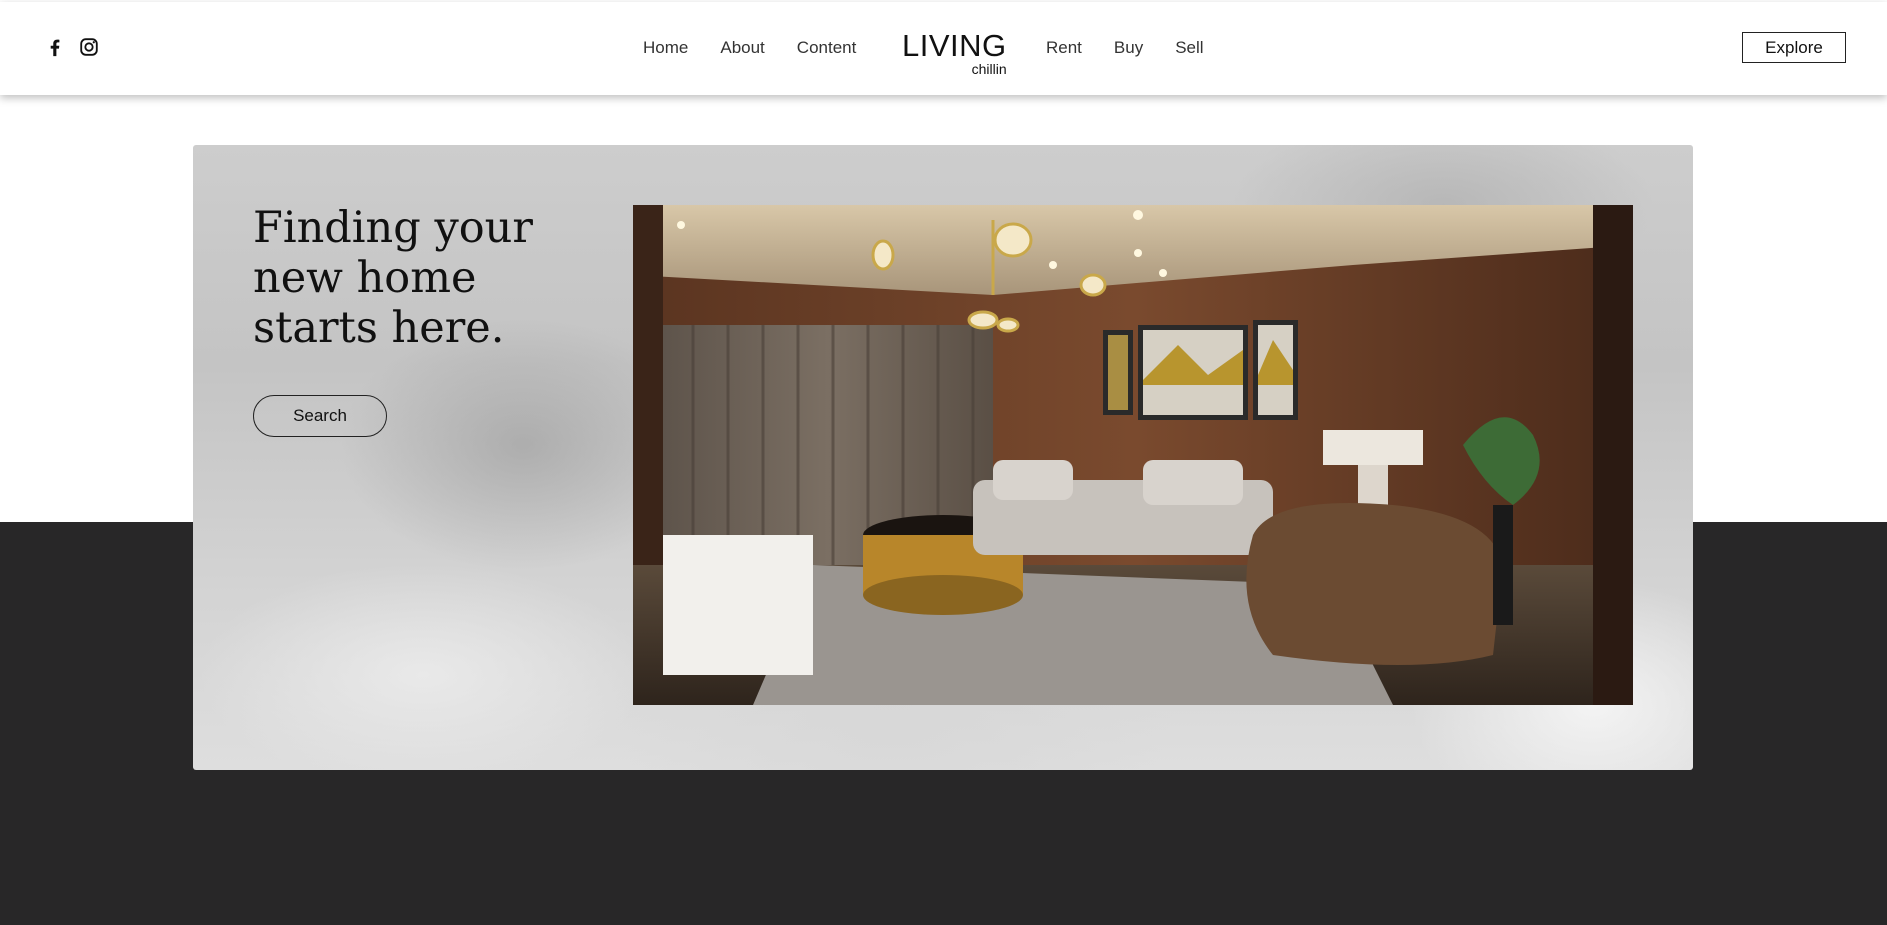 Image resolution: width=1887 pixels, height=925 pixels. I want to click on explore-button: Explore, so click(1794, 47).